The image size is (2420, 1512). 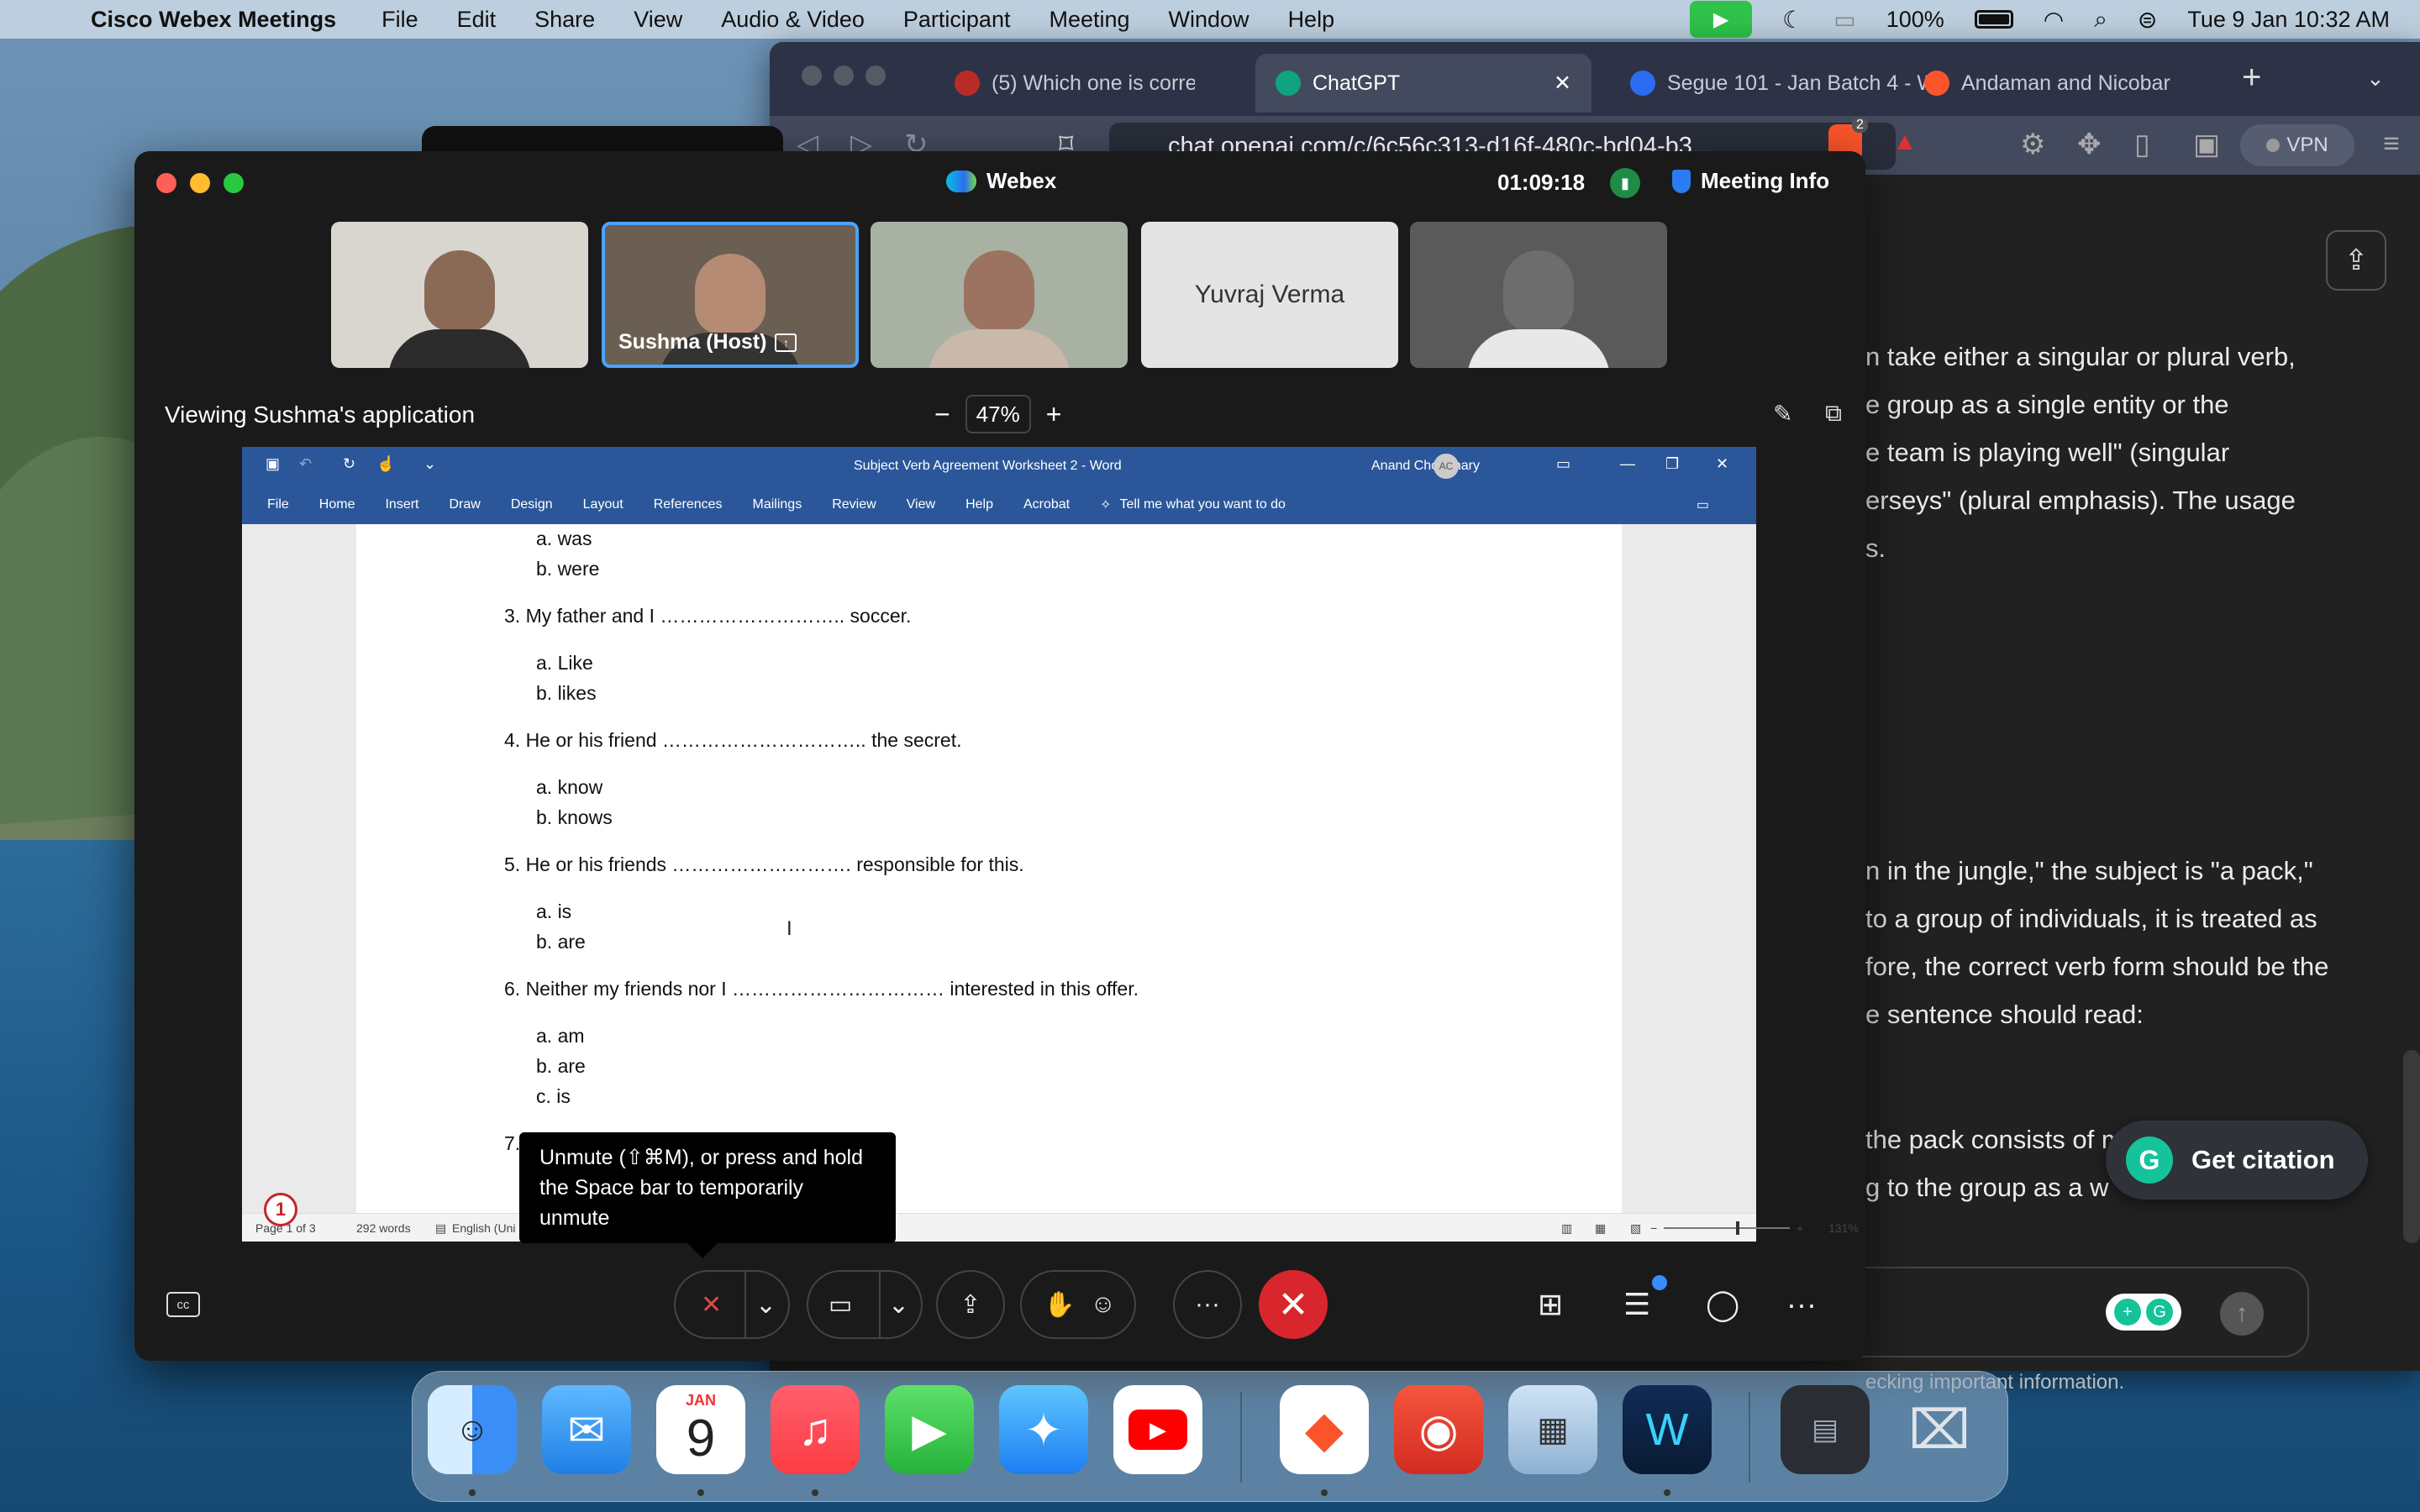 I want to click on menu-view: View, so click(x=658, y=20).